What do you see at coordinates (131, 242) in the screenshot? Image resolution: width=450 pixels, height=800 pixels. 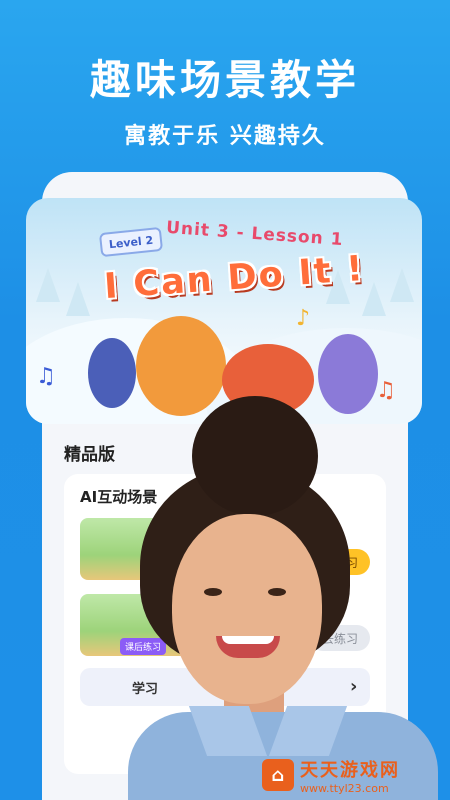 I see `level-badge: Level 2` at bounding box center [131, 242].